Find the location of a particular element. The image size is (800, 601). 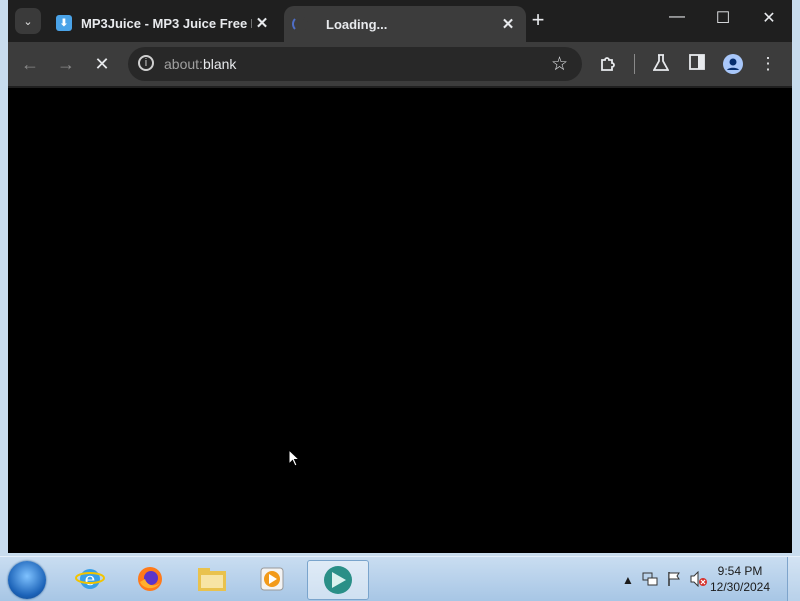

clock-time: 9:54 PM is located at coordinates (740, 571).